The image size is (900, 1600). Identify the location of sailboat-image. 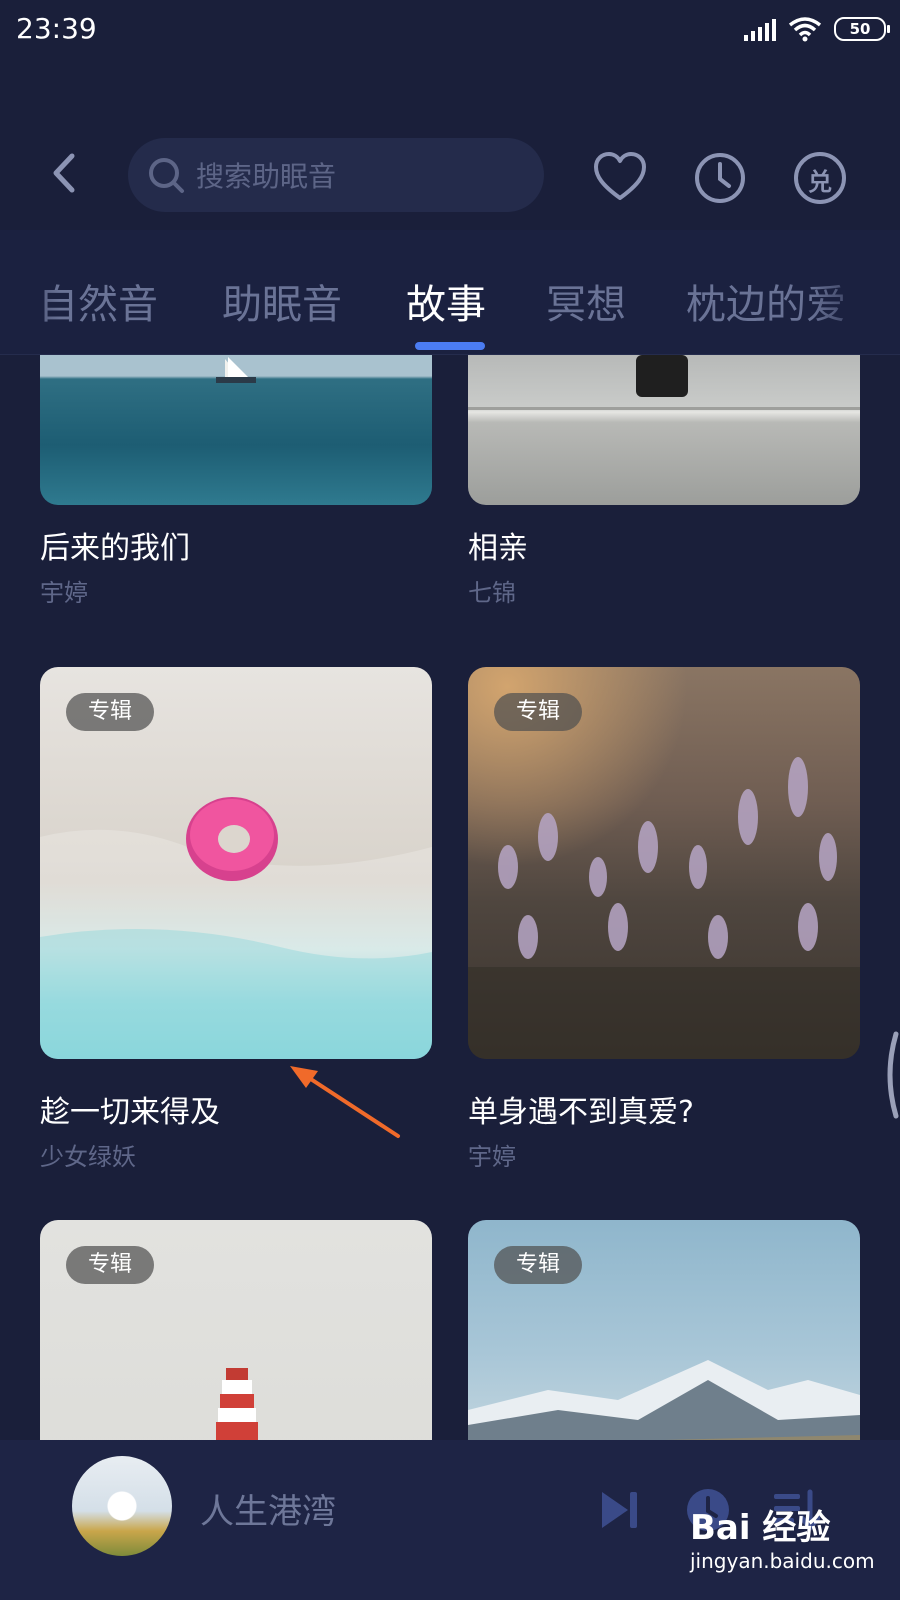
(236, 370).